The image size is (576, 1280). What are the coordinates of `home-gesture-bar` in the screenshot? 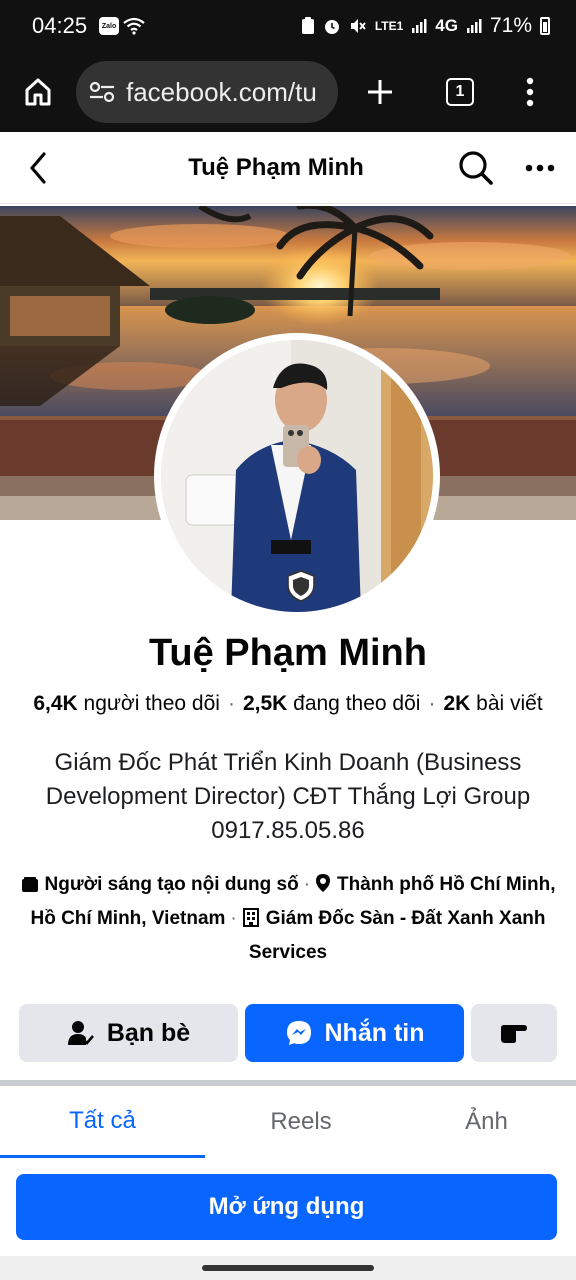 It's located at (288, 1268).